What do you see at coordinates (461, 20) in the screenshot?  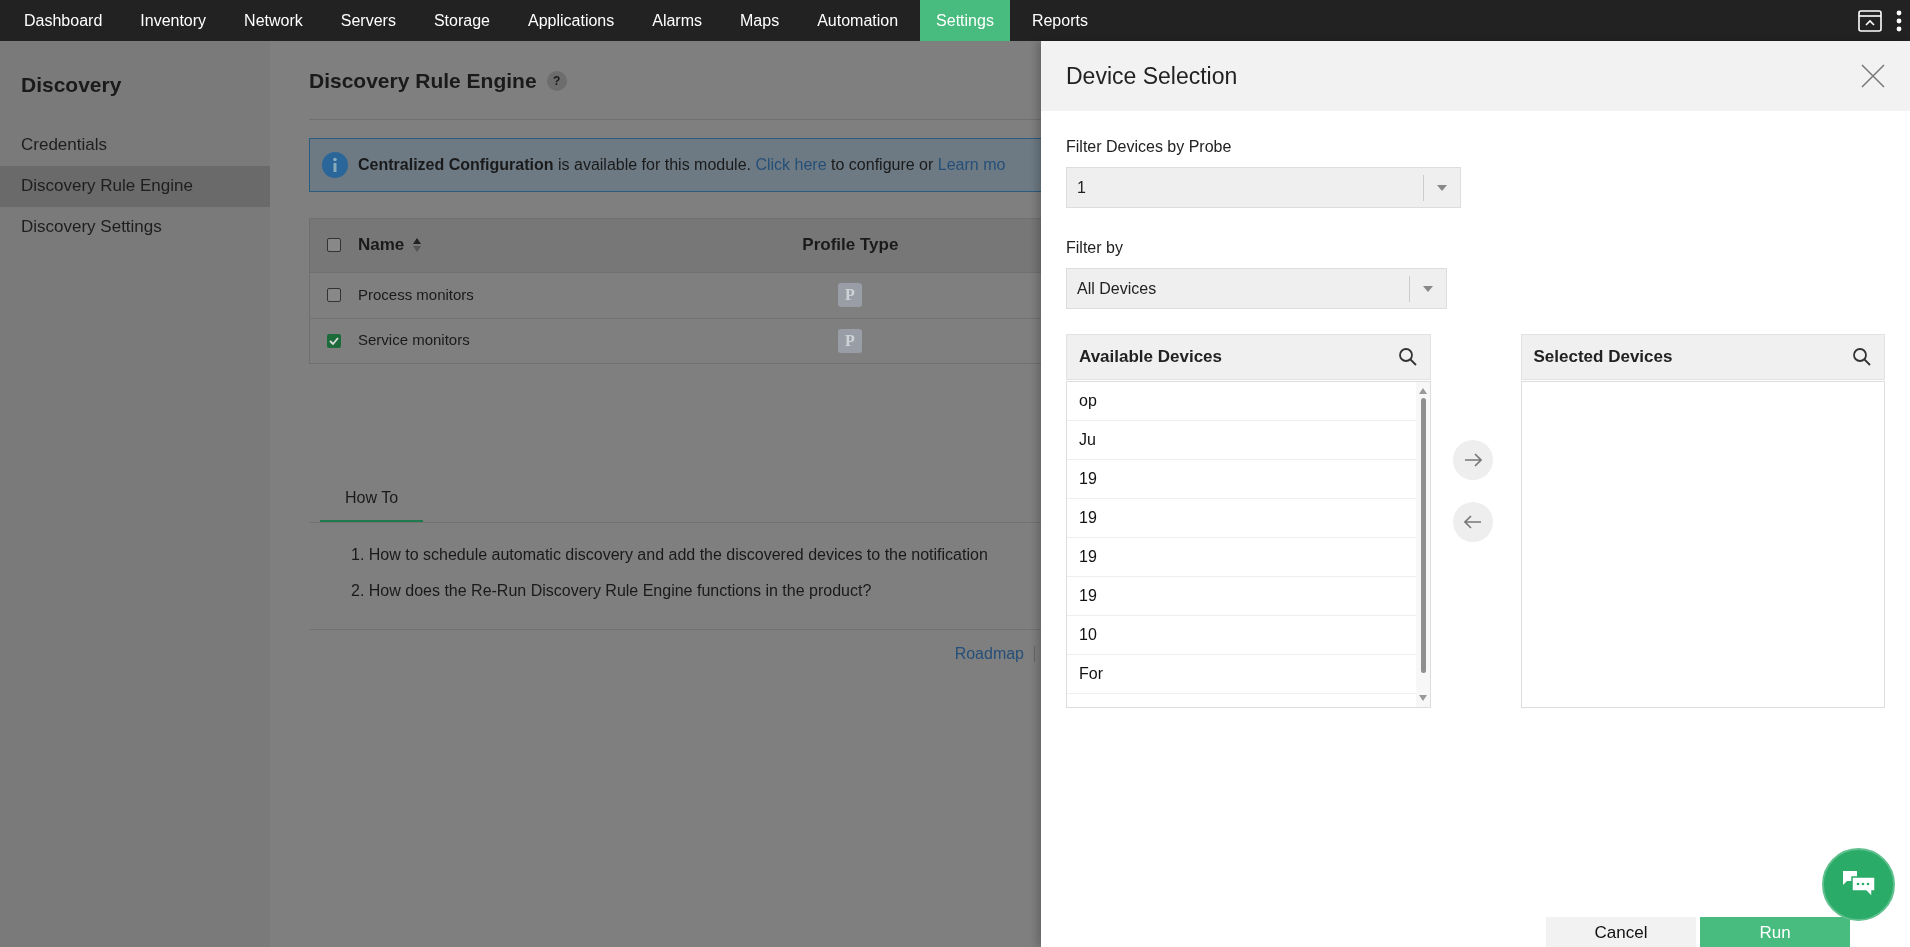 I see `nav-tab: Storage` at bounding box center [461, 20].